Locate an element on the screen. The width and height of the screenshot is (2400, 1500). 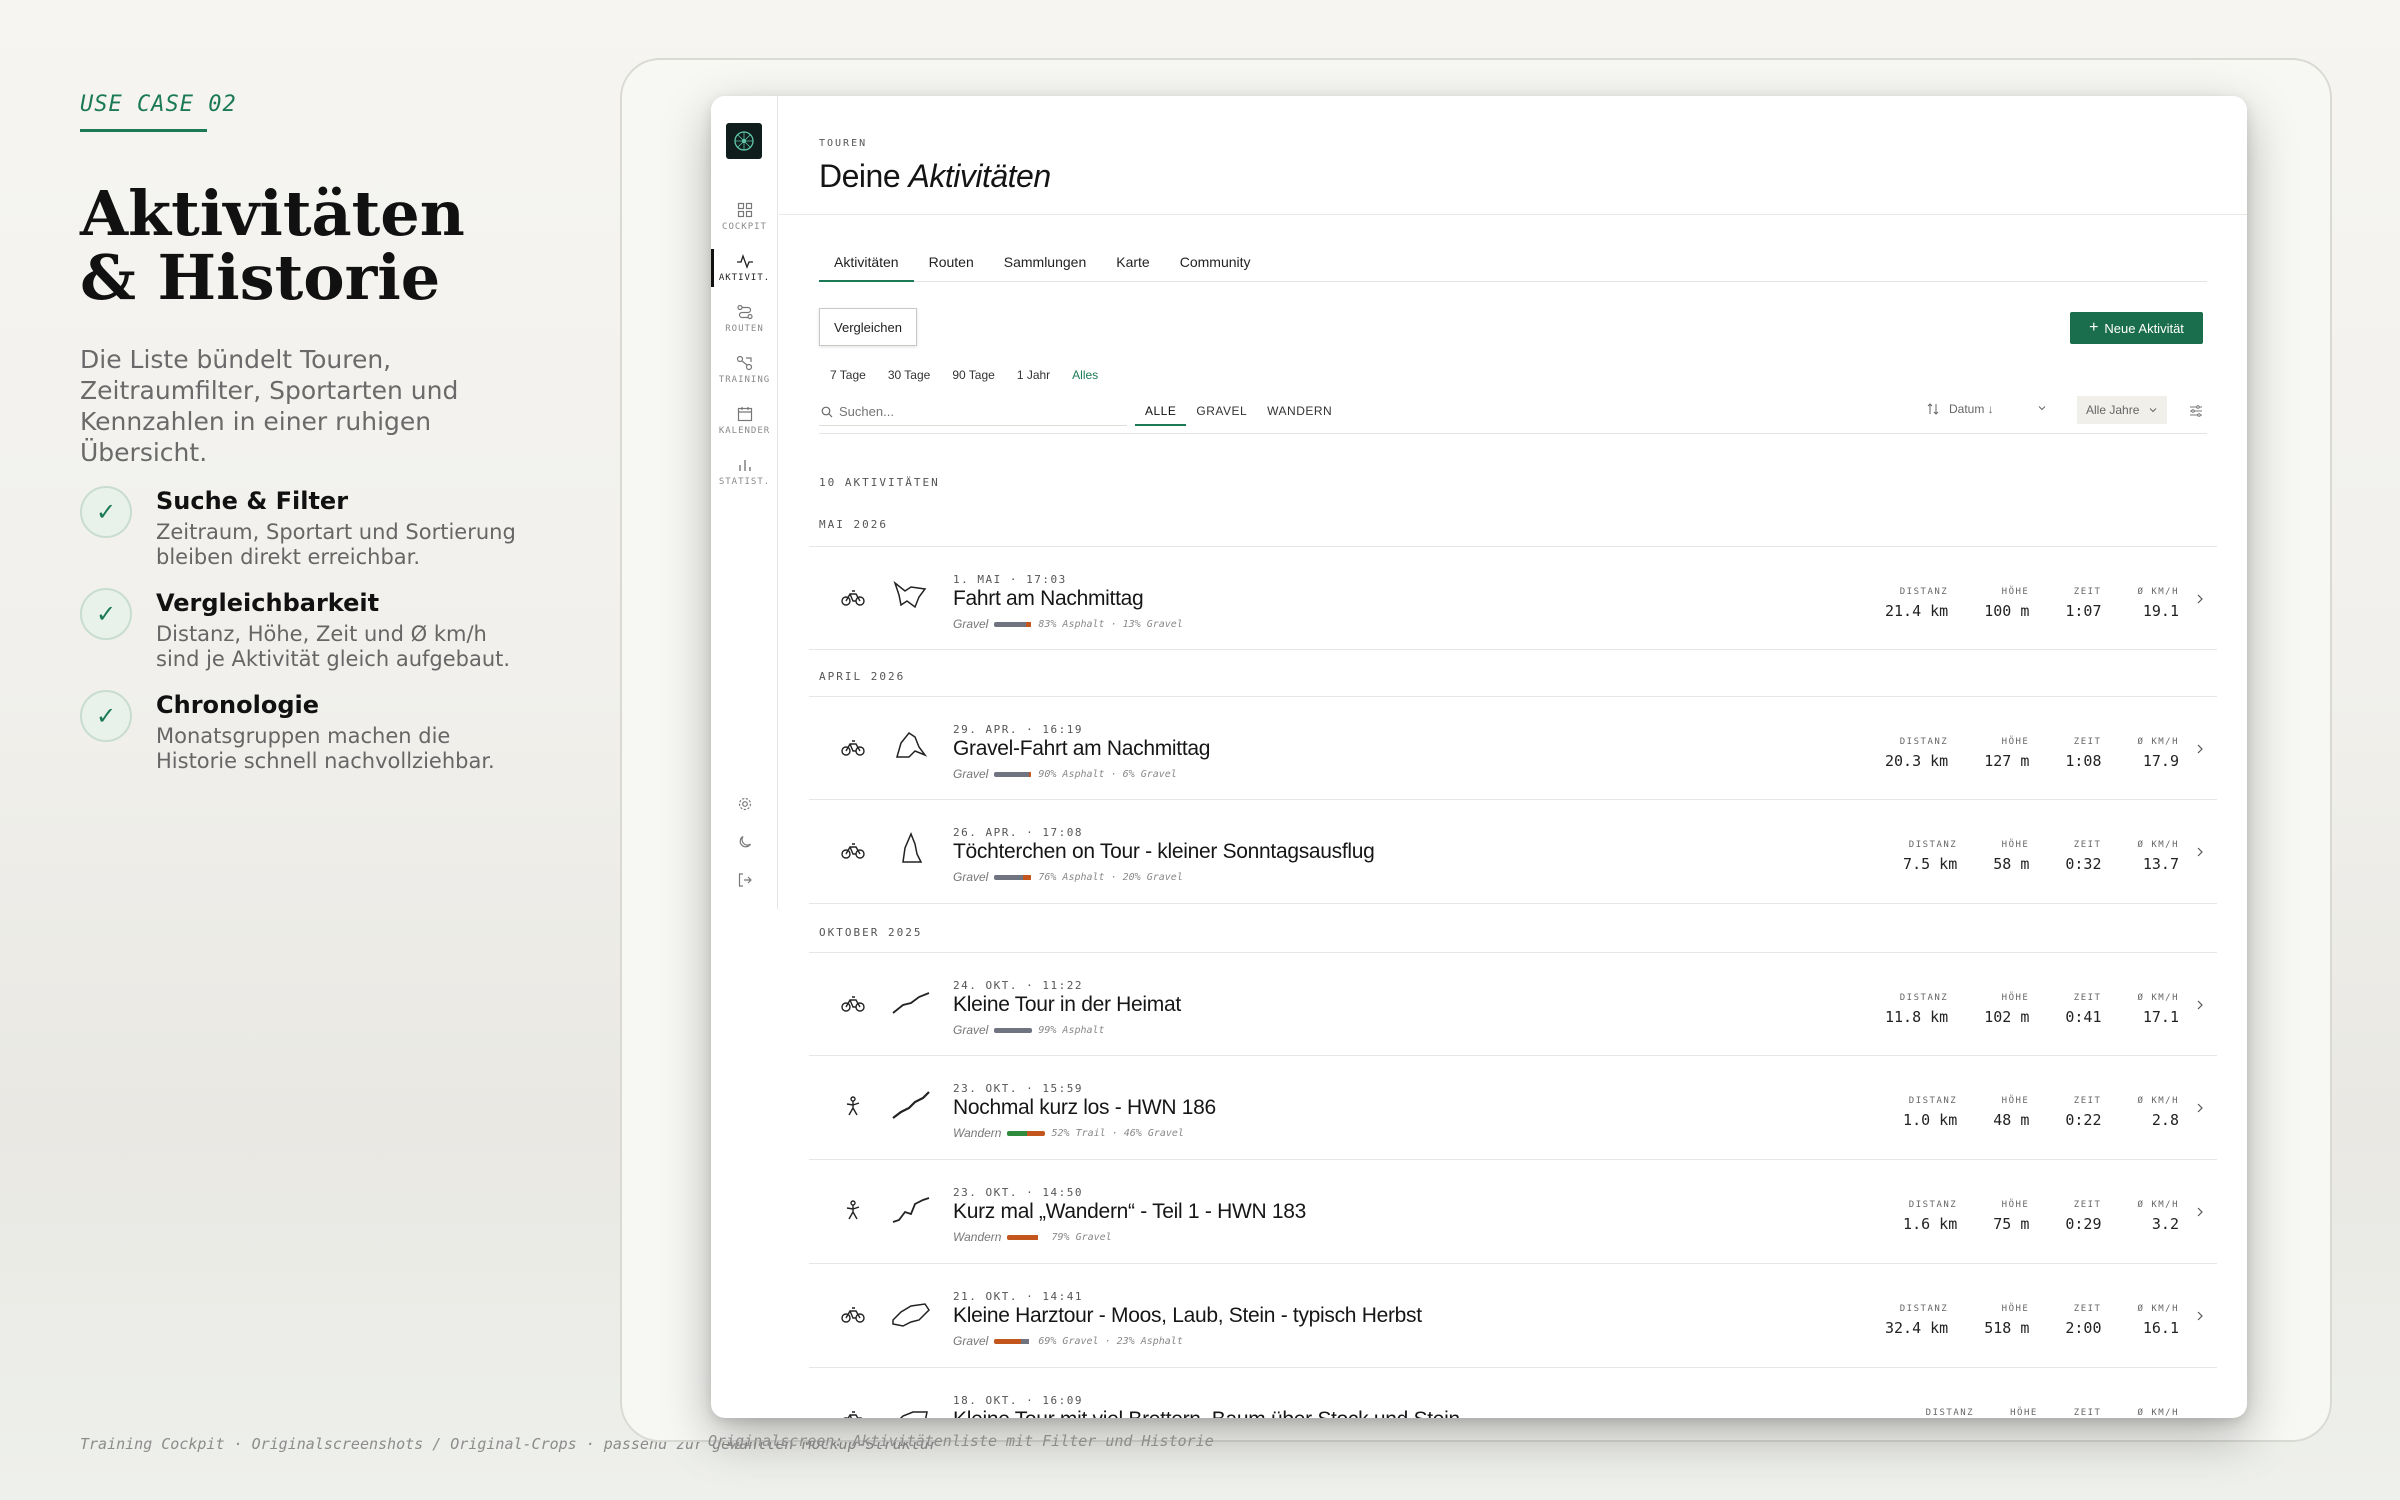
stat-distance: 1.6 km is located at coordinates (1930, 1224).